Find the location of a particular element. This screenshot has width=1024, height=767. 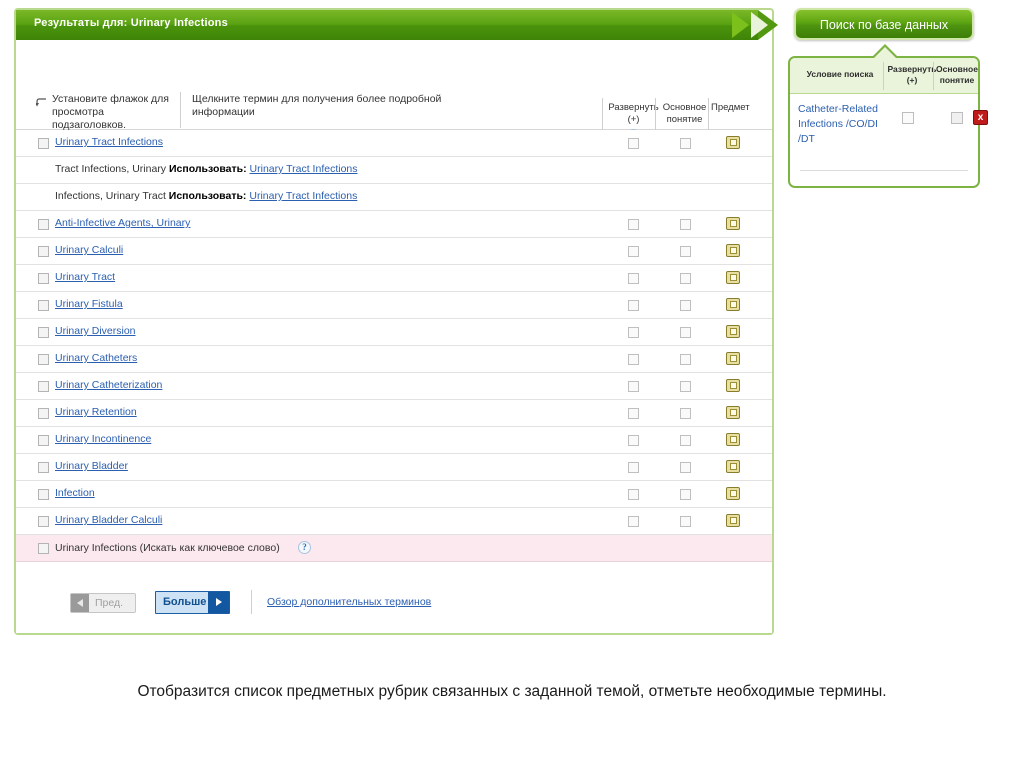

term-link: Urinary Tract is located at coordinates (85, 277).